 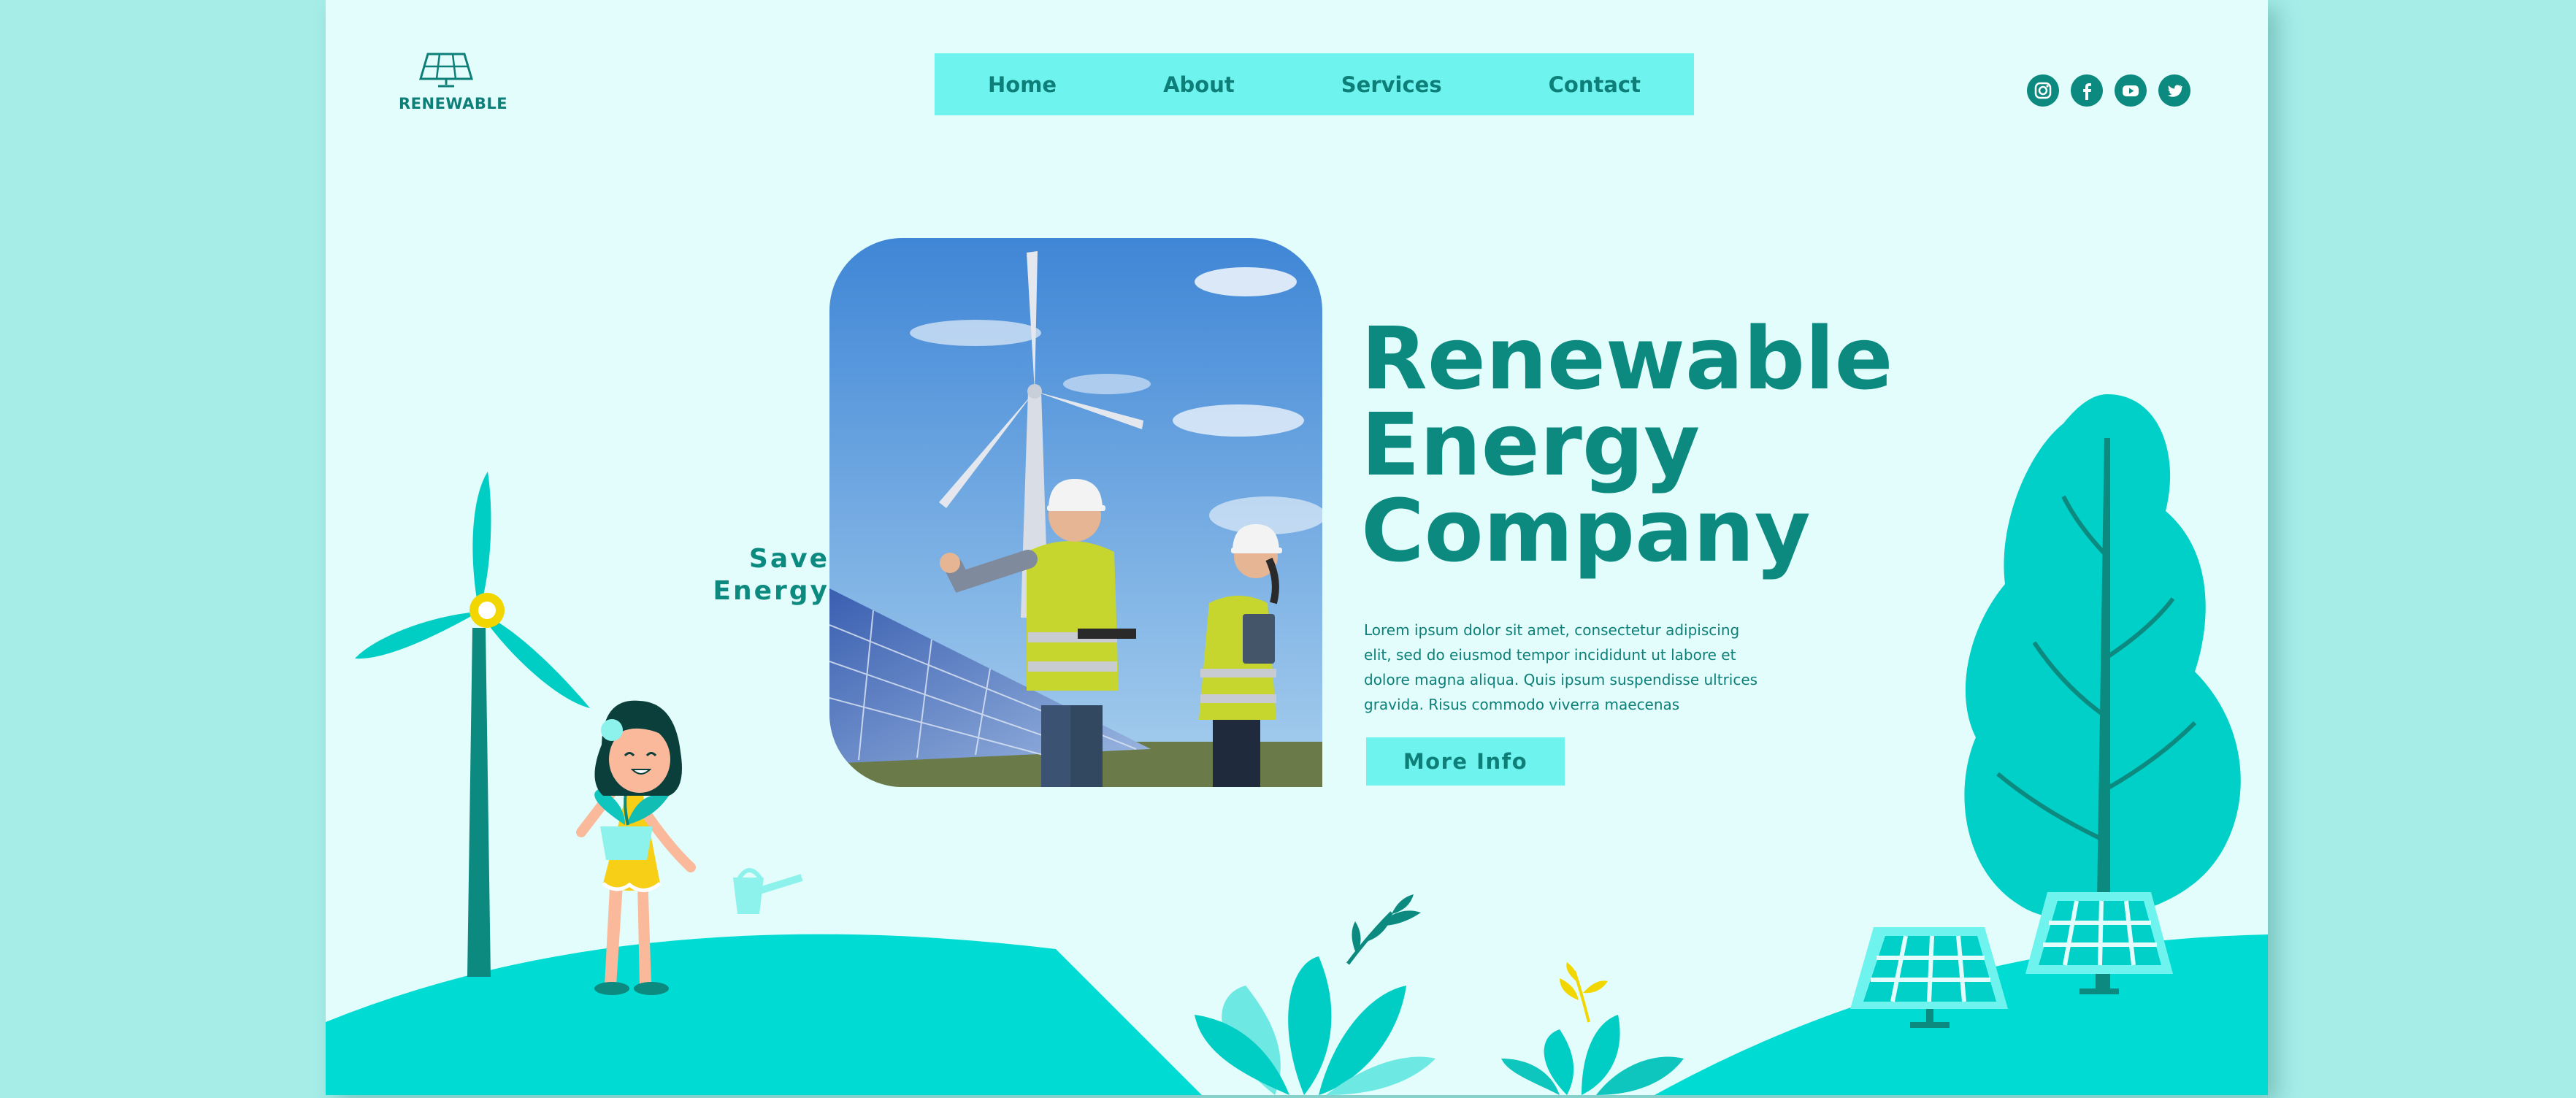 I want to click on facebook-icon, so click(x=2087, y=90).